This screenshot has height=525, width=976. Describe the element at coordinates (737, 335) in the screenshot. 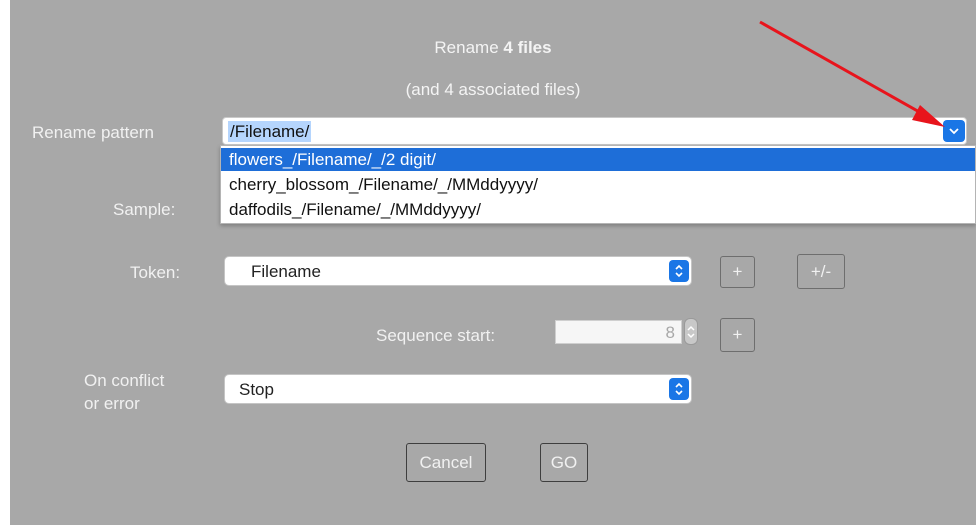

I see `sequence-add-button: +` at that location.